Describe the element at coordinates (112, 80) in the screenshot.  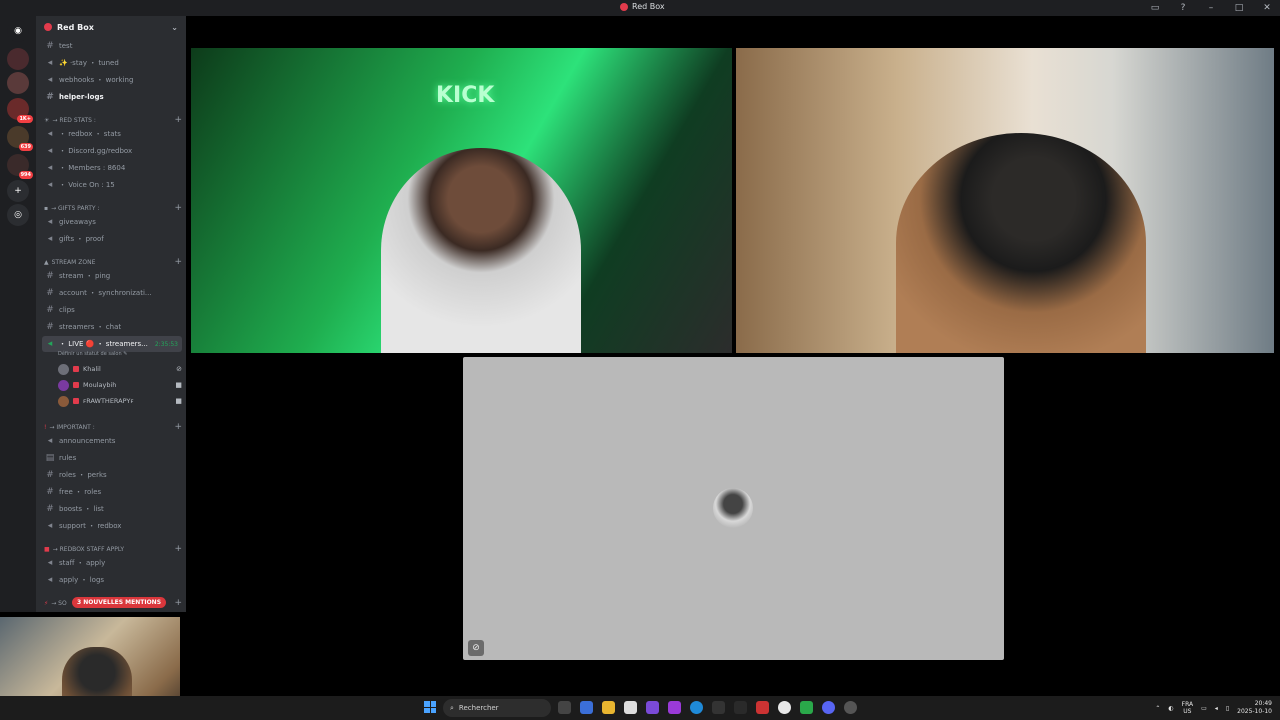
I see `channel-item: ◂ webhooks ・ working` at that location.